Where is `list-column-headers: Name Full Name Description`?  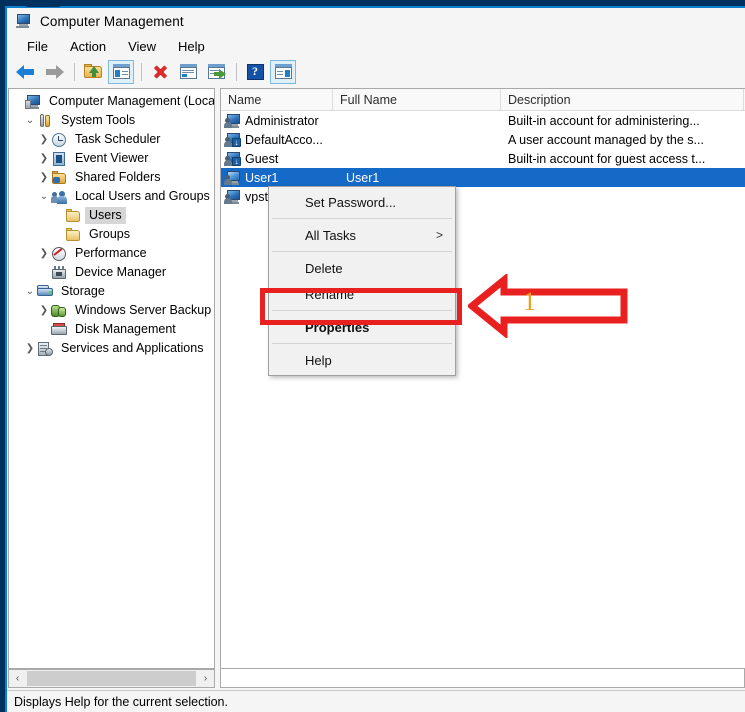 list-column-headers: Name Full Name Description is located at coordinates (483, 100).